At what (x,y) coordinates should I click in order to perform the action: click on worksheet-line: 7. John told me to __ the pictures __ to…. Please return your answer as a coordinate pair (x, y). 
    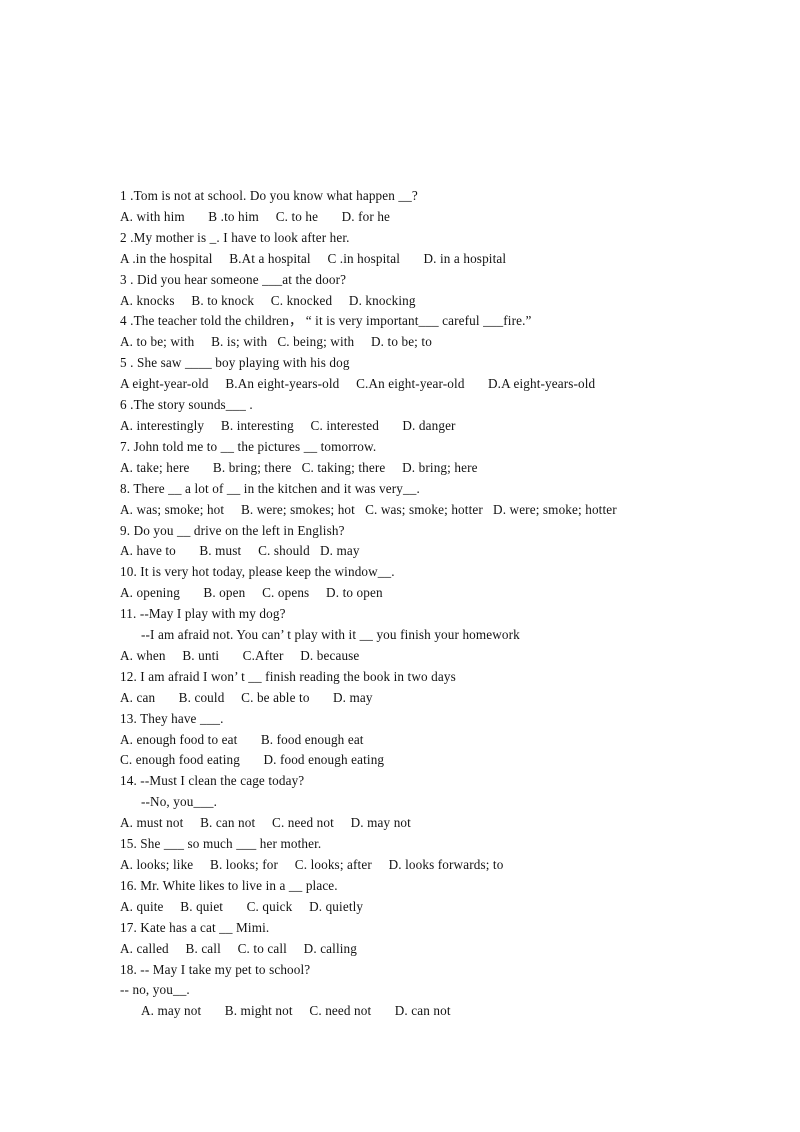
    Looking at the image, I should click on (248, 446).